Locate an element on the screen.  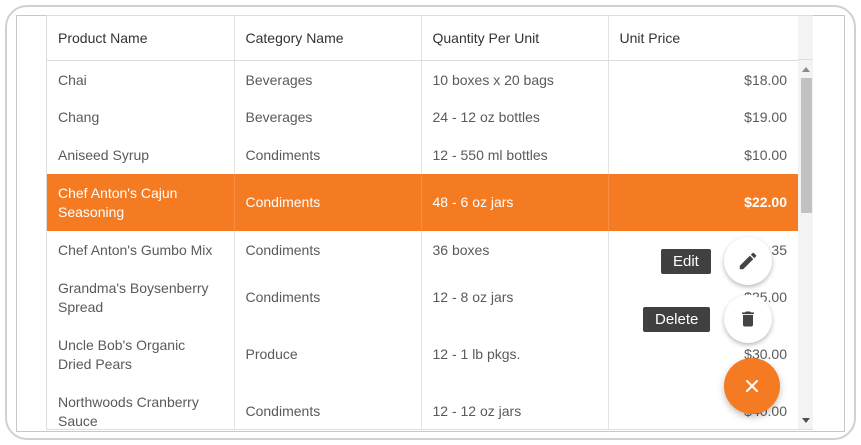
vertical-scrollbar is located at coordinates (805, 244).